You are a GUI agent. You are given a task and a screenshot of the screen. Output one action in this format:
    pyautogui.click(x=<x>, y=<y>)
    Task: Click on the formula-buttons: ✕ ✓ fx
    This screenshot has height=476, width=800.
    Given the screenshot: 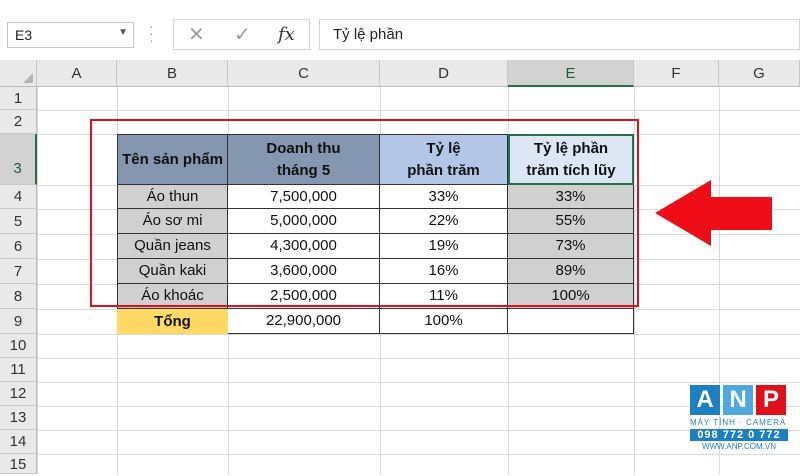 What is the action you would take?
    pyautogui.click(x=241, y=34)
    